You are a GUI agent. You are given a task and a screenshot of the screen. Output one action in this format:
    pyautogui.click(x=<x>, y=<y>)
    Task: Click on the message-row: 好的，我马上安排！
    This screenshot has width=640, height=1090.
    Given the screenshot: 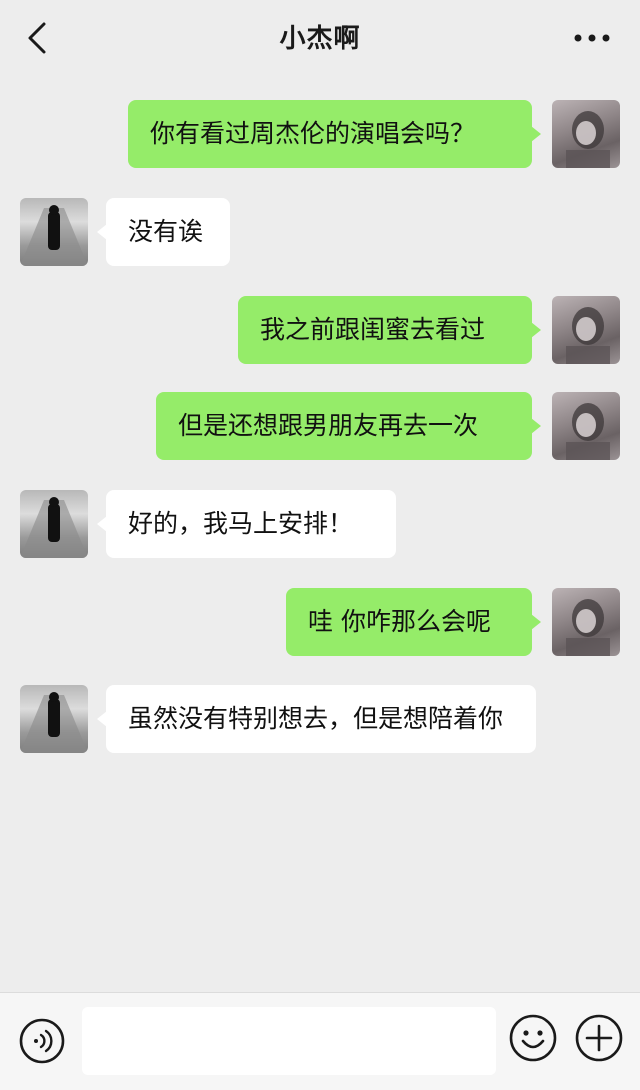 What is the action you would take?
    pyautogui.click(x=320, y=525)
    